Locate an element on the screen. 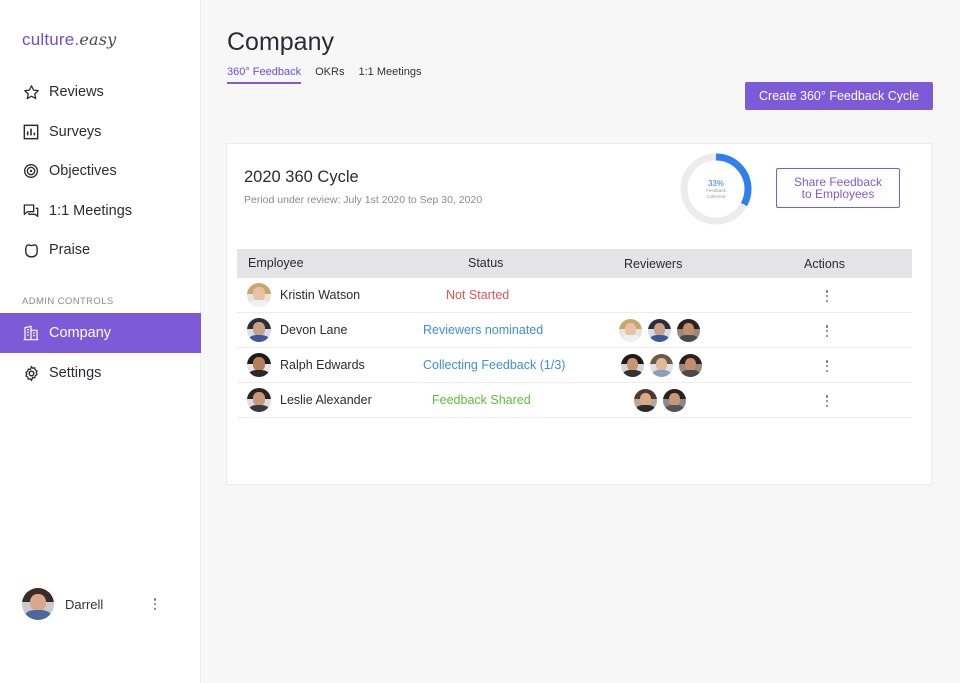 This screenshot has height=683, width=960. employee-name: Ralph Edwards is located at coordinates (322, 365).